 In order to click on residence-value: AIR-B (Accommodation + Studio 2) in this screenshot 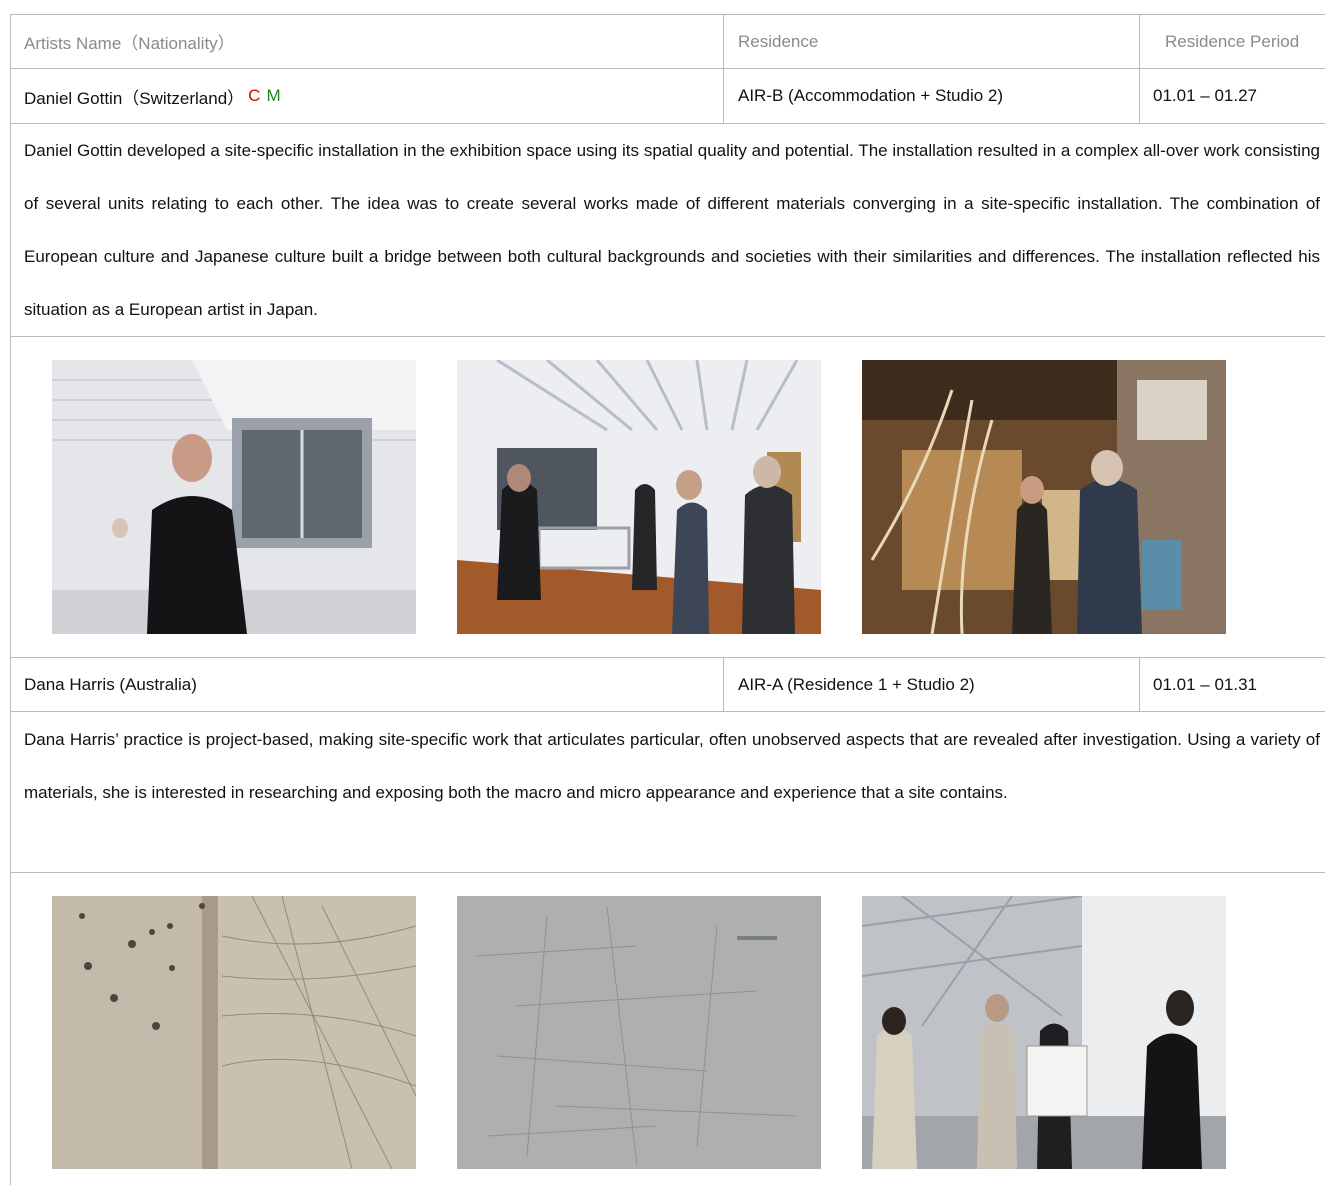, I will do `click(871, 95)`.